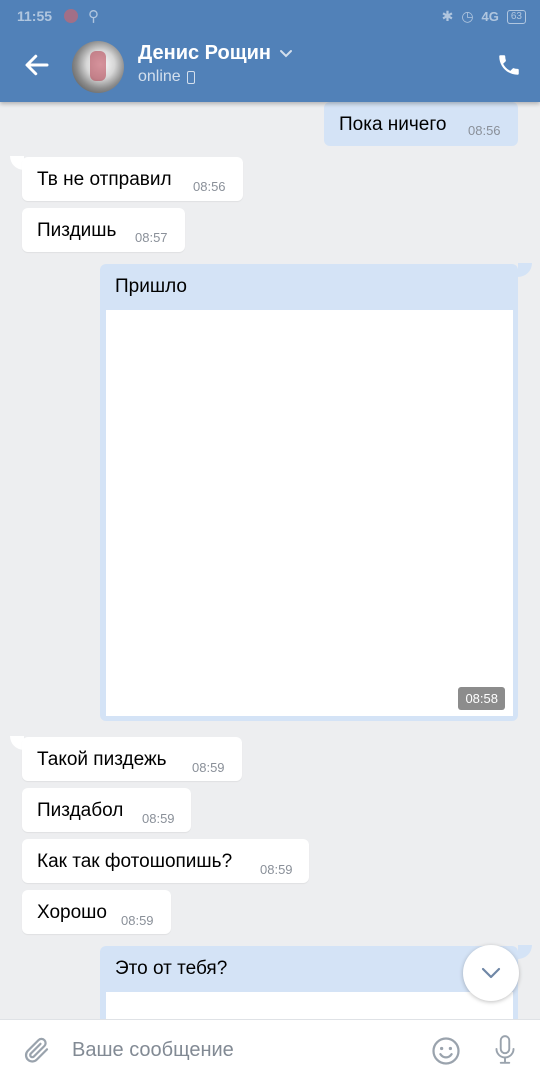 Image resolution: width=540 pixels, height=1080 pixels. I want to click on message-input, so click(242, 1050).